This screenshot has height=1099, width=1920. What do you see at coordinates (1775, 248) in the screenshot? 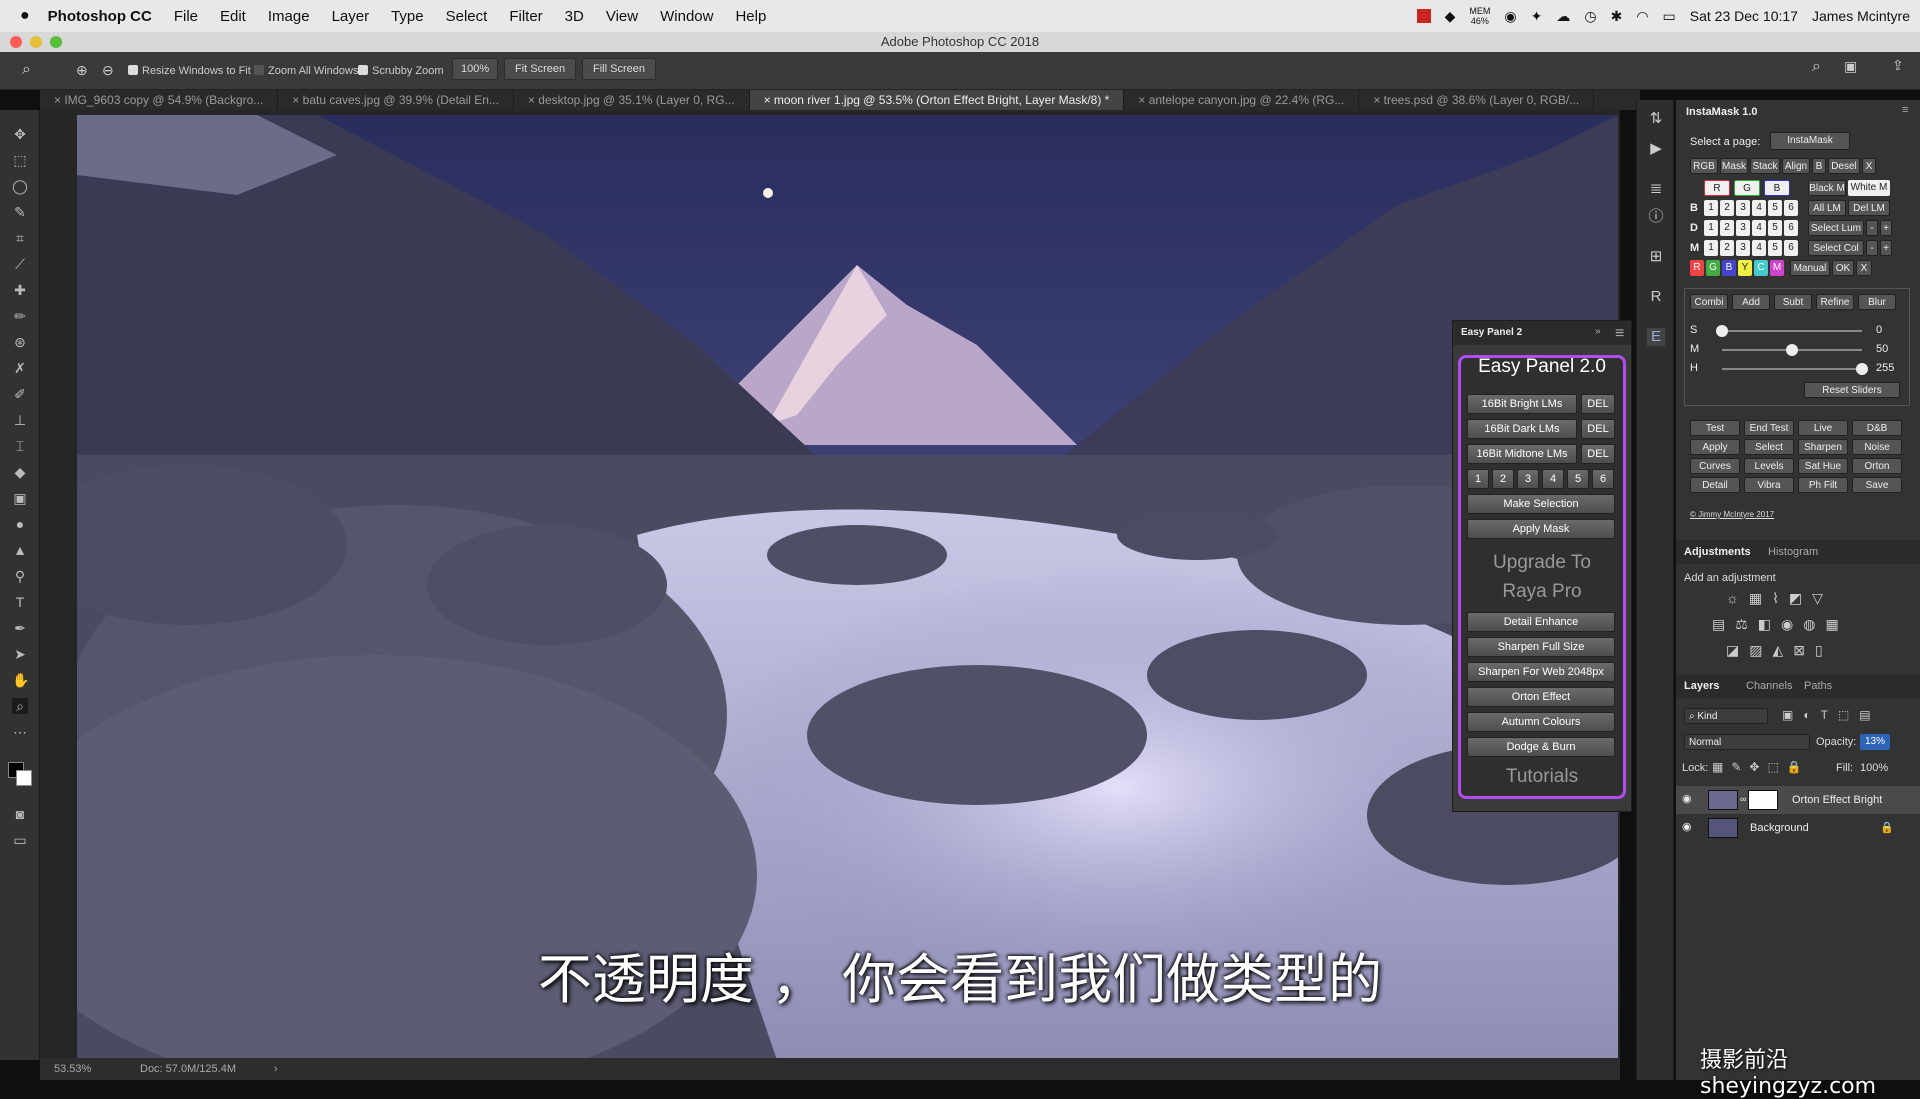
I see `im-m-5: 5` at bounding box center [1775, 248].